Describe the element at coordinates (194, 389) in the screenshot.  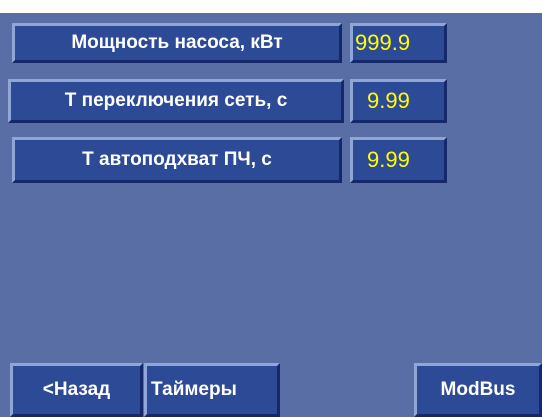
I see `timers-button-label: Таймеры` at that location.